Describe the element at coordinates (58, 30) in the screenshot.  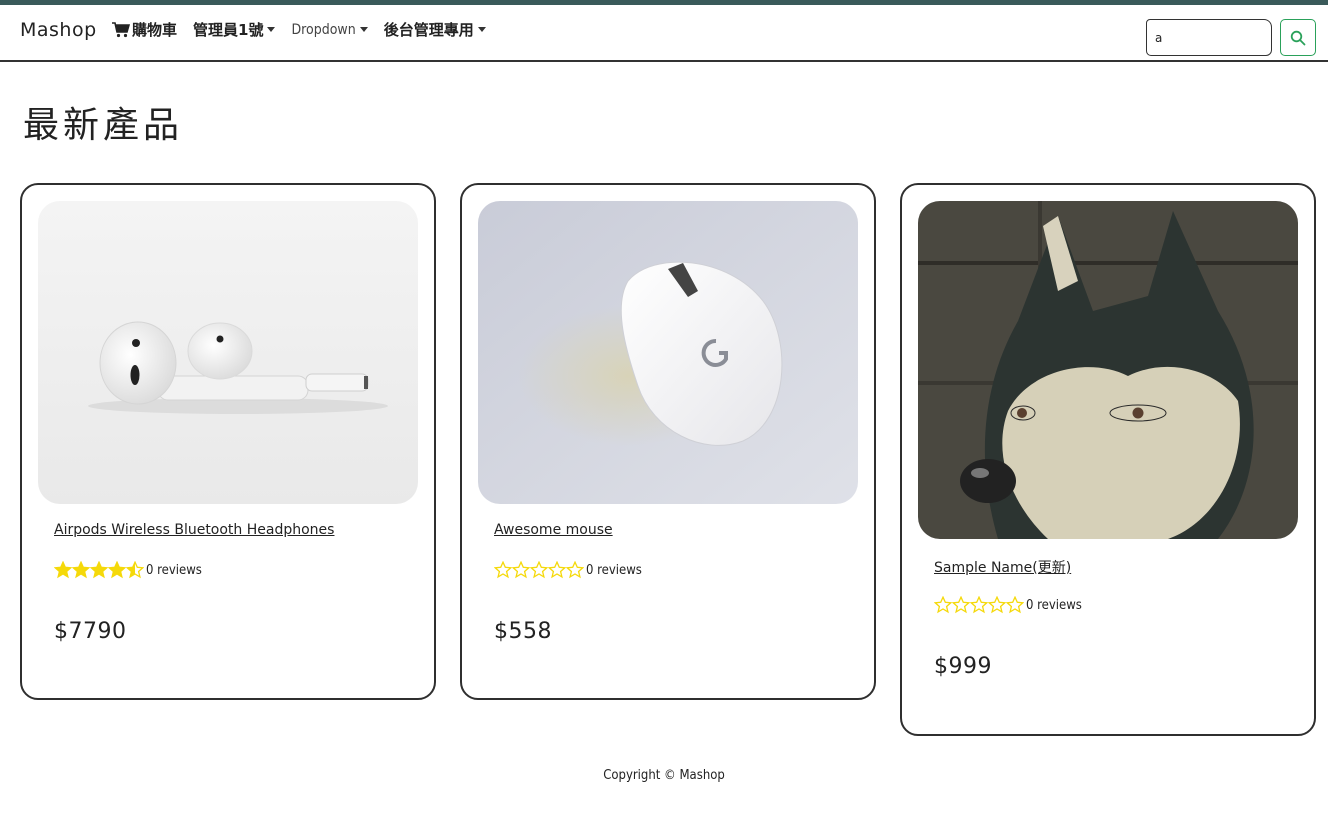
I see `brand-link: Mashop` at that location.